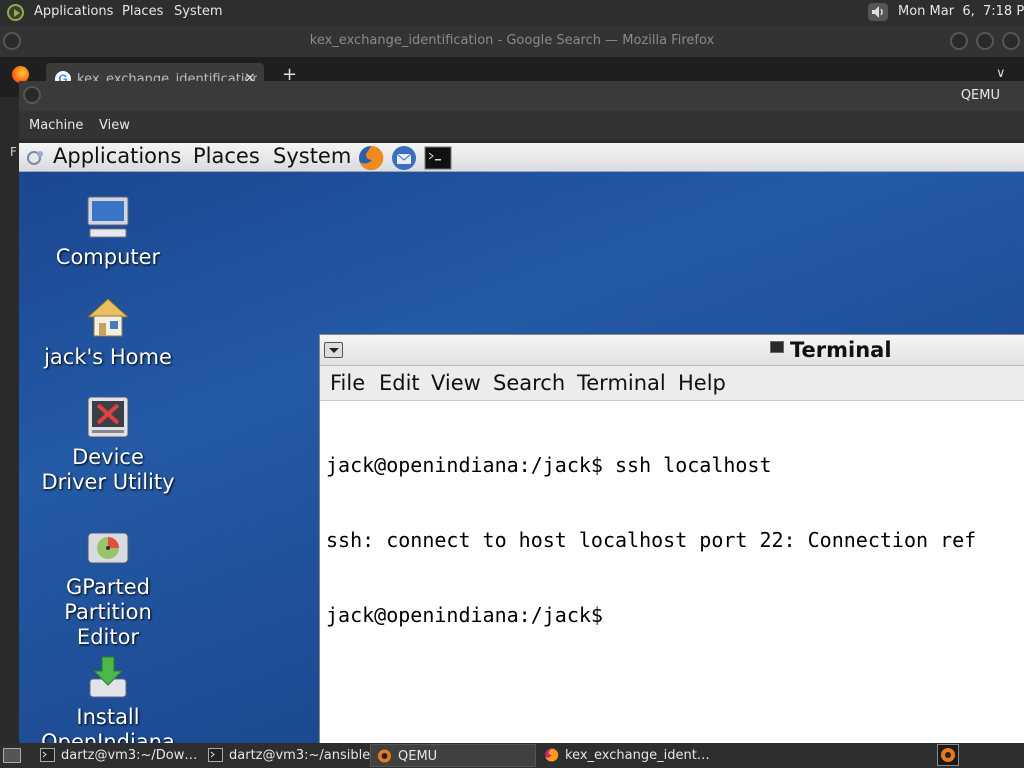 Image resolution: width=1024 pixels, height=768 pixels. Describe the element at coordinates (108, 637) in the screenshot. I see `desktop-icon-label-line: Editor` at that location.